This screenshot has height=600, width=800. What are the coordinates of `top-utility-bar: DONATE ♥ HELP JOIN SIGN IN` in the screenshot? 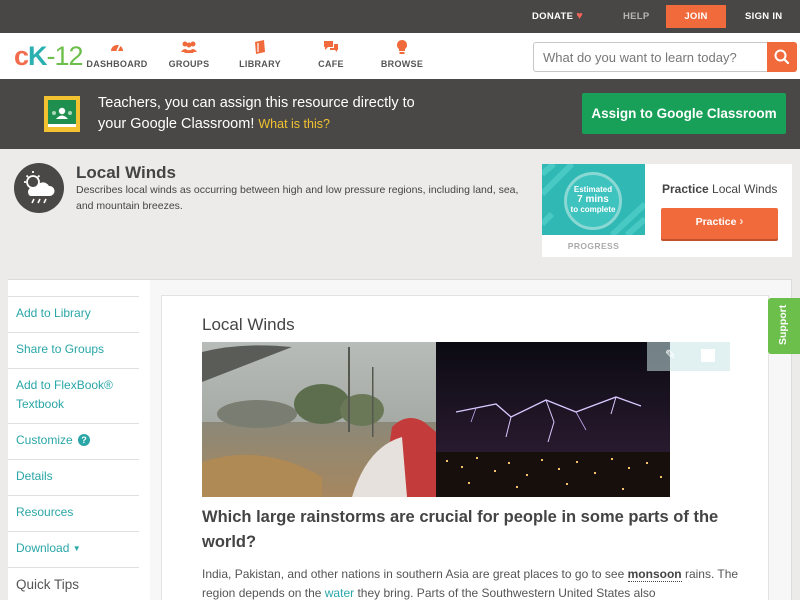 It's located at (400, 16).